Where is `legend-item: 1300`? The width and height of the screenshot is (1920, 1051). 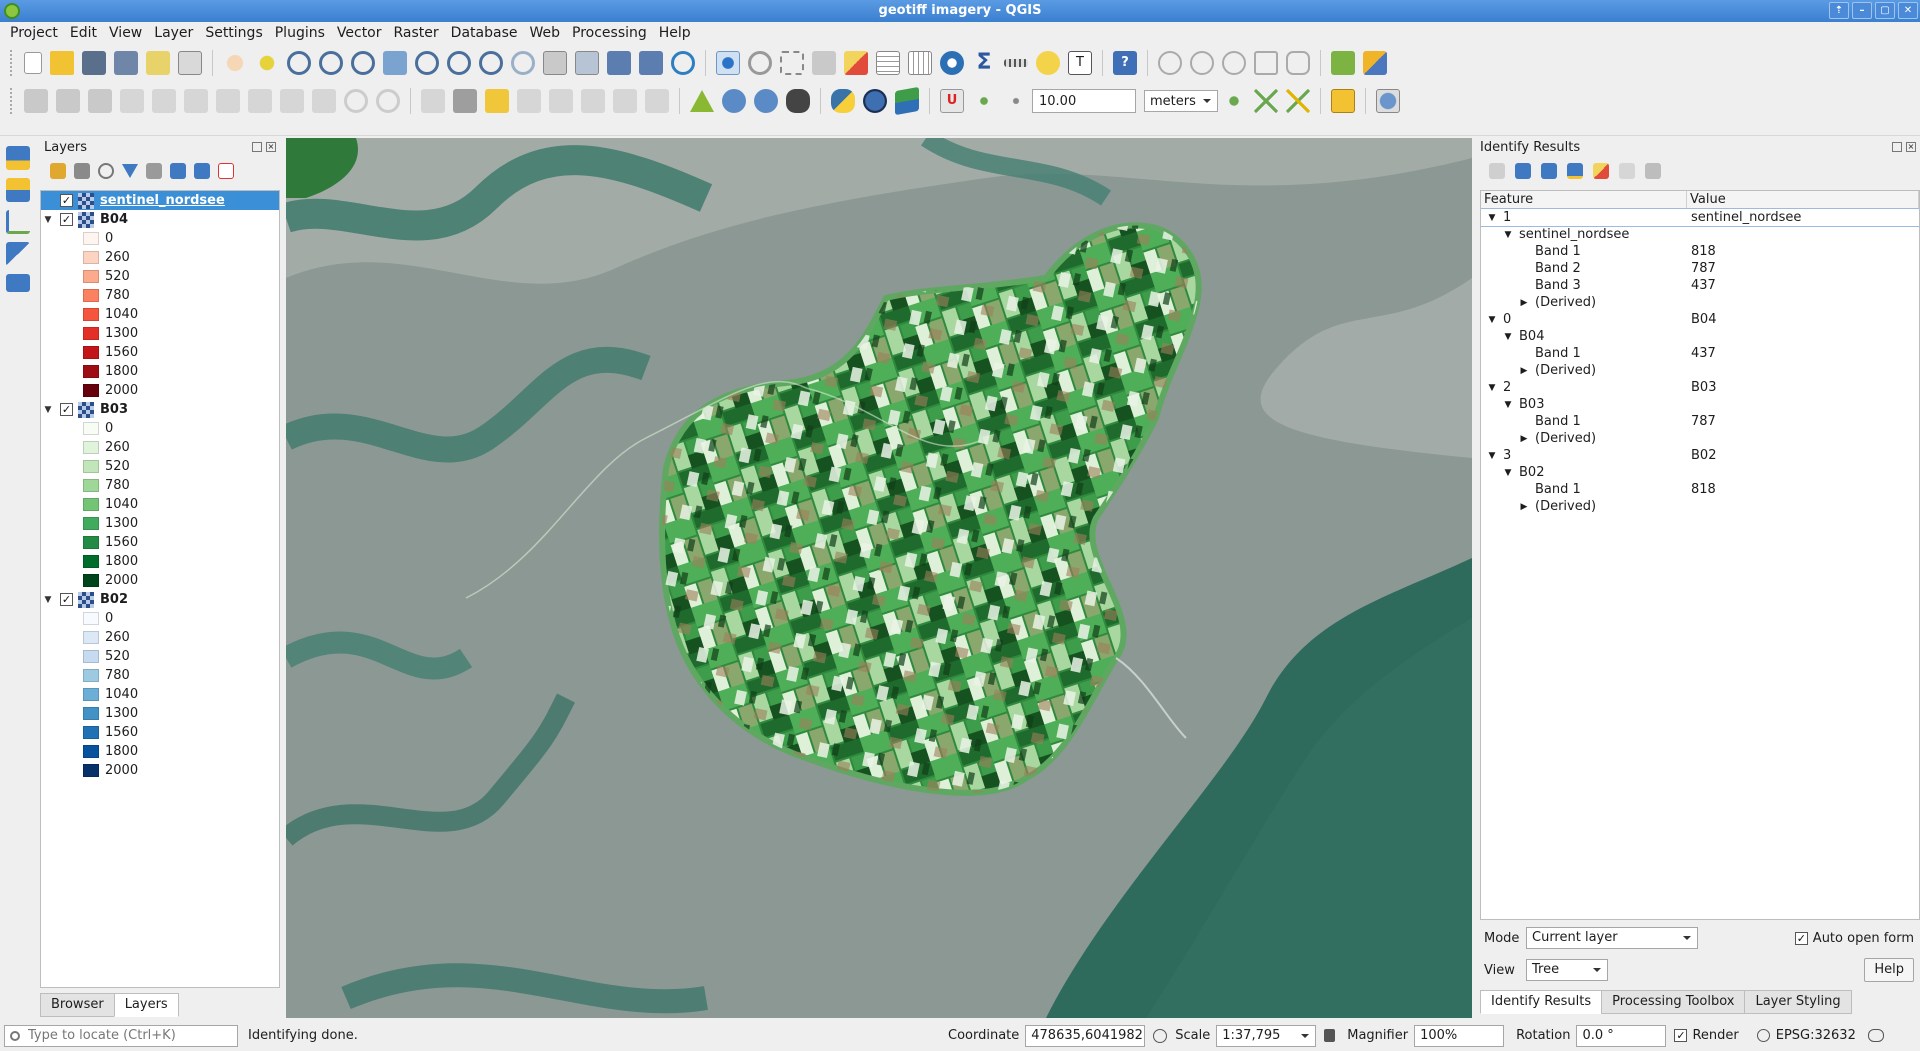 legend-item: 1300 is located at coordinates (160, 333).